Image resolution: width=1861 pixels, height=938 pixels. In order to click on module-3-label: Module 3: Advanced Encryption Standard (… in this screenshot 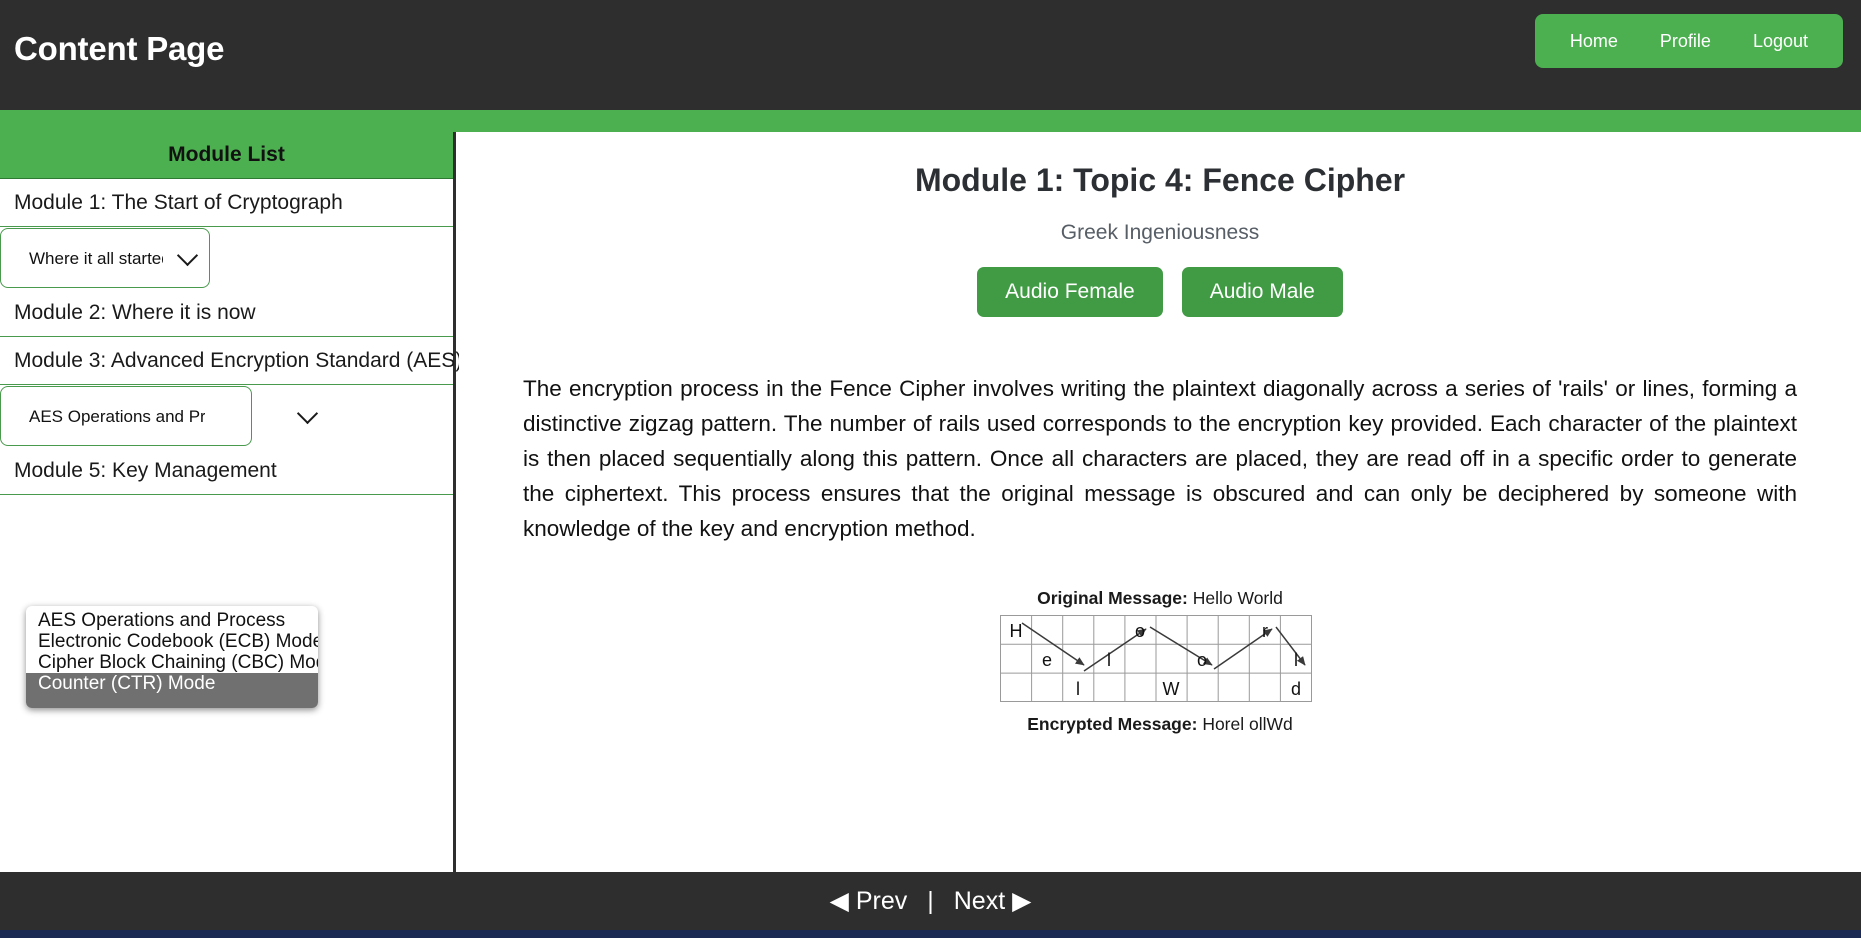, I will do `click(238, 360)`.